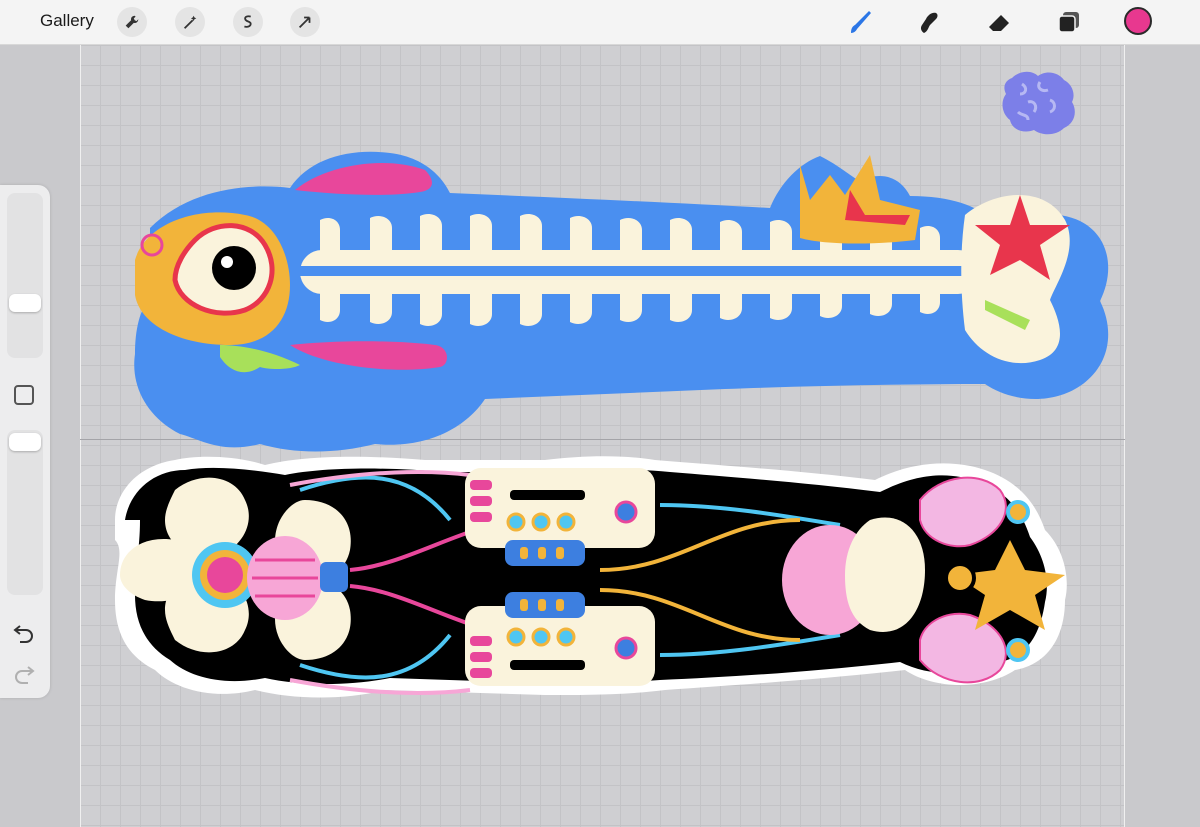  I want to click on redo-icon, so click(24, 673).